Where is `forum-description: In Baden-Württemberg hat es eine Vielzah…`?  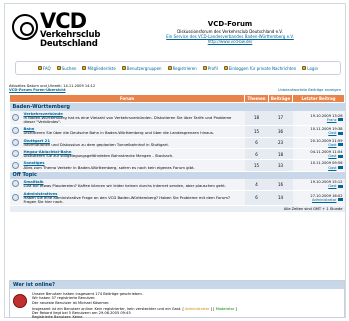
forum-description: In Baden-Württemberg hat es eine Vielzah… is located at coordinates (127, 119).